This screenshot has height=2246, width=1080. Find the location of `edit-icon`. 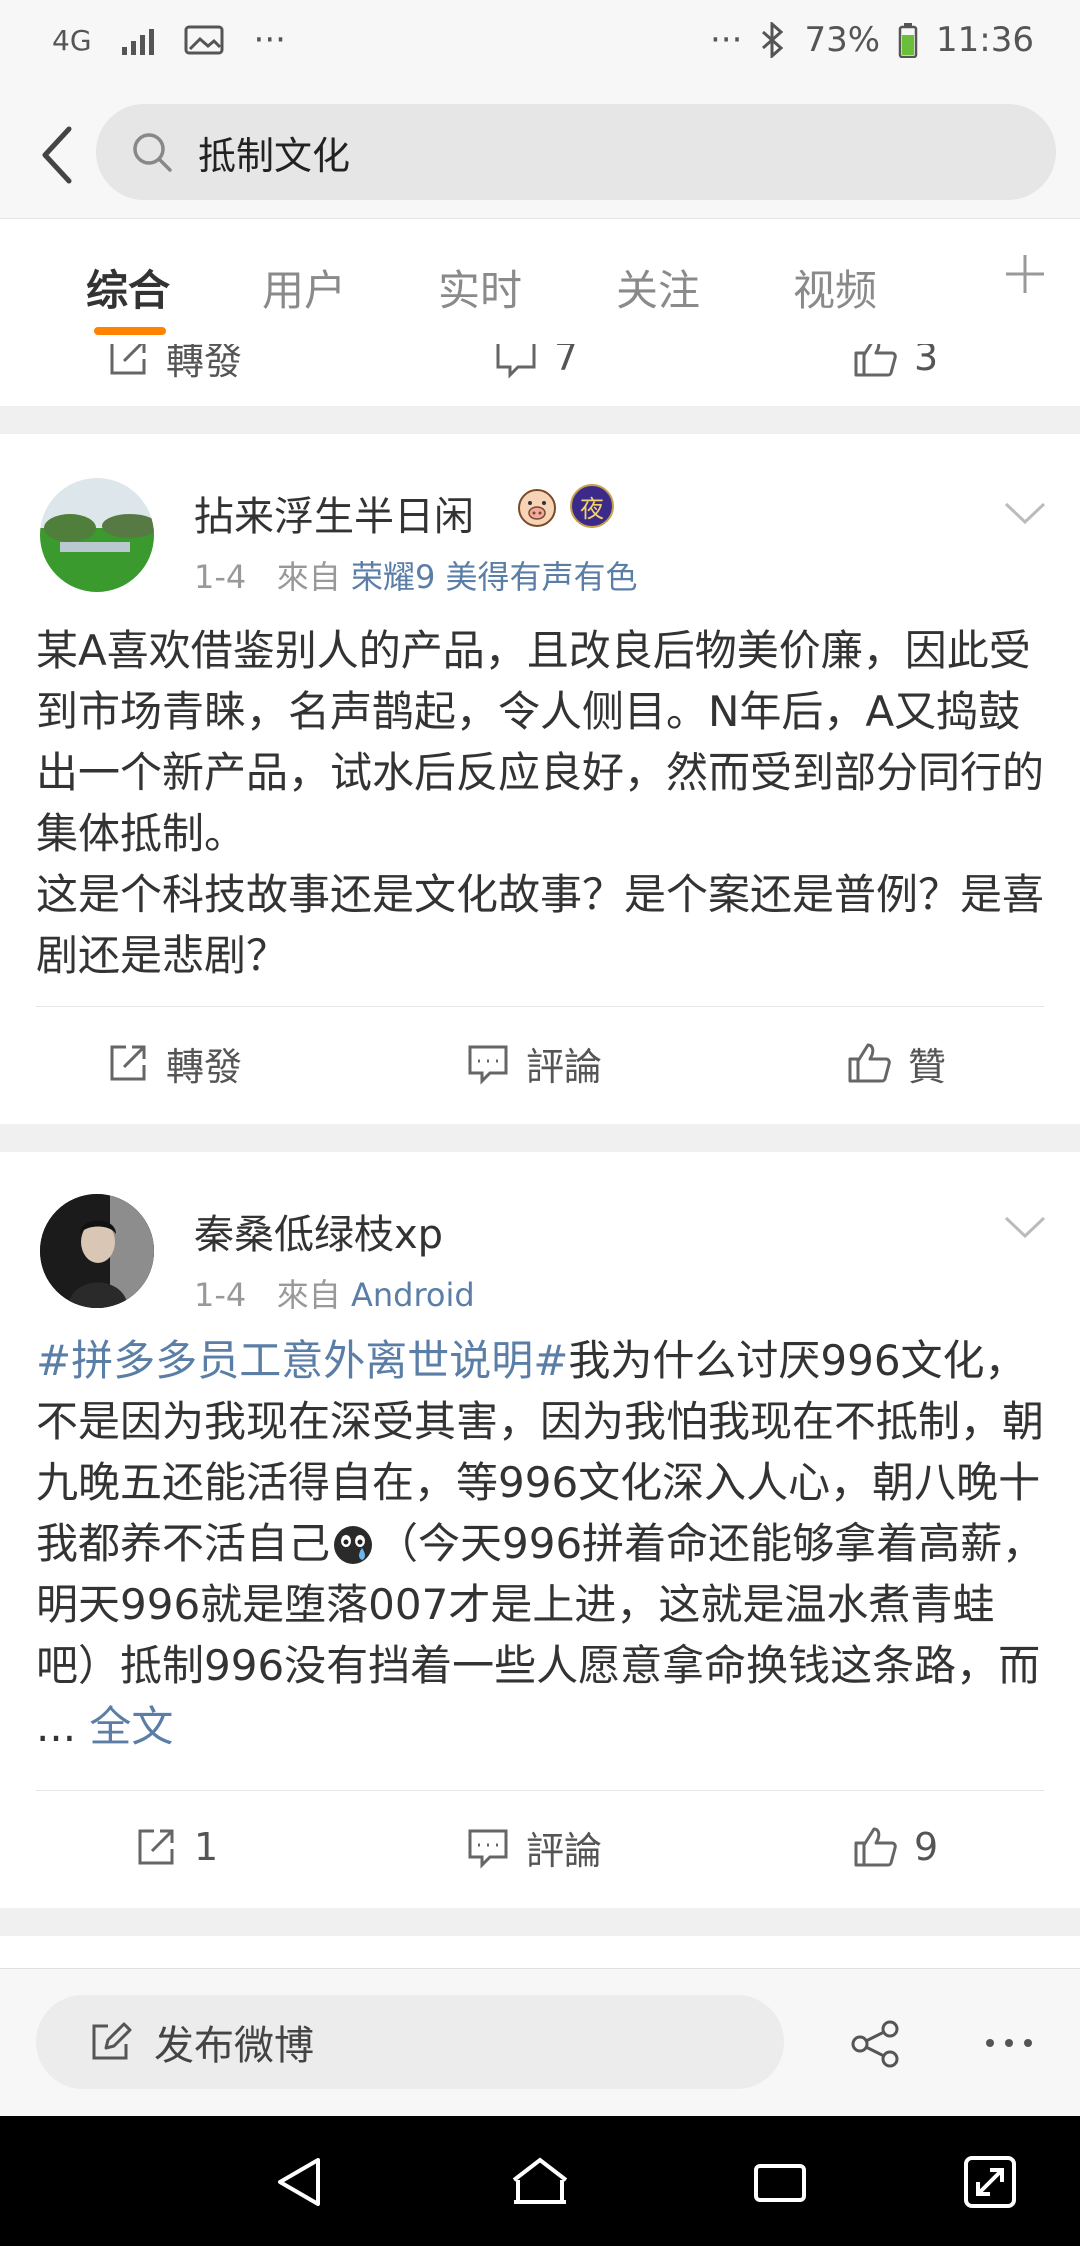

edit-icon is located at coordinates (112, 2041).